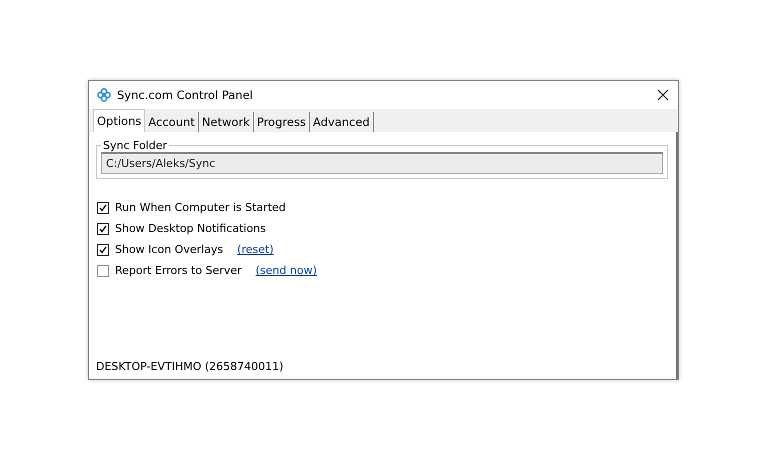 The image size is (768, 461). I want to click on tab: Options, so click(119, 120).